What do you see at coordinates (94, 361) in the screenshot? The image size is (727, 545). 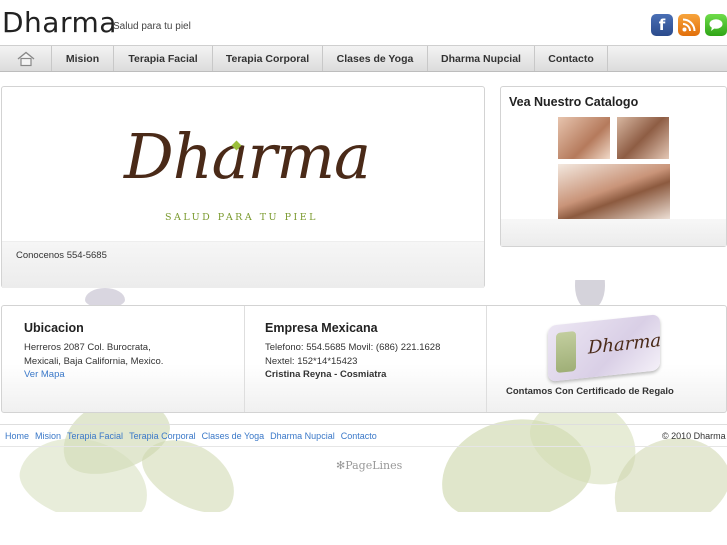 I see `ubicacion-line2: Mexicali, Baja California, Mexico.` at bounding box center [94, 361].